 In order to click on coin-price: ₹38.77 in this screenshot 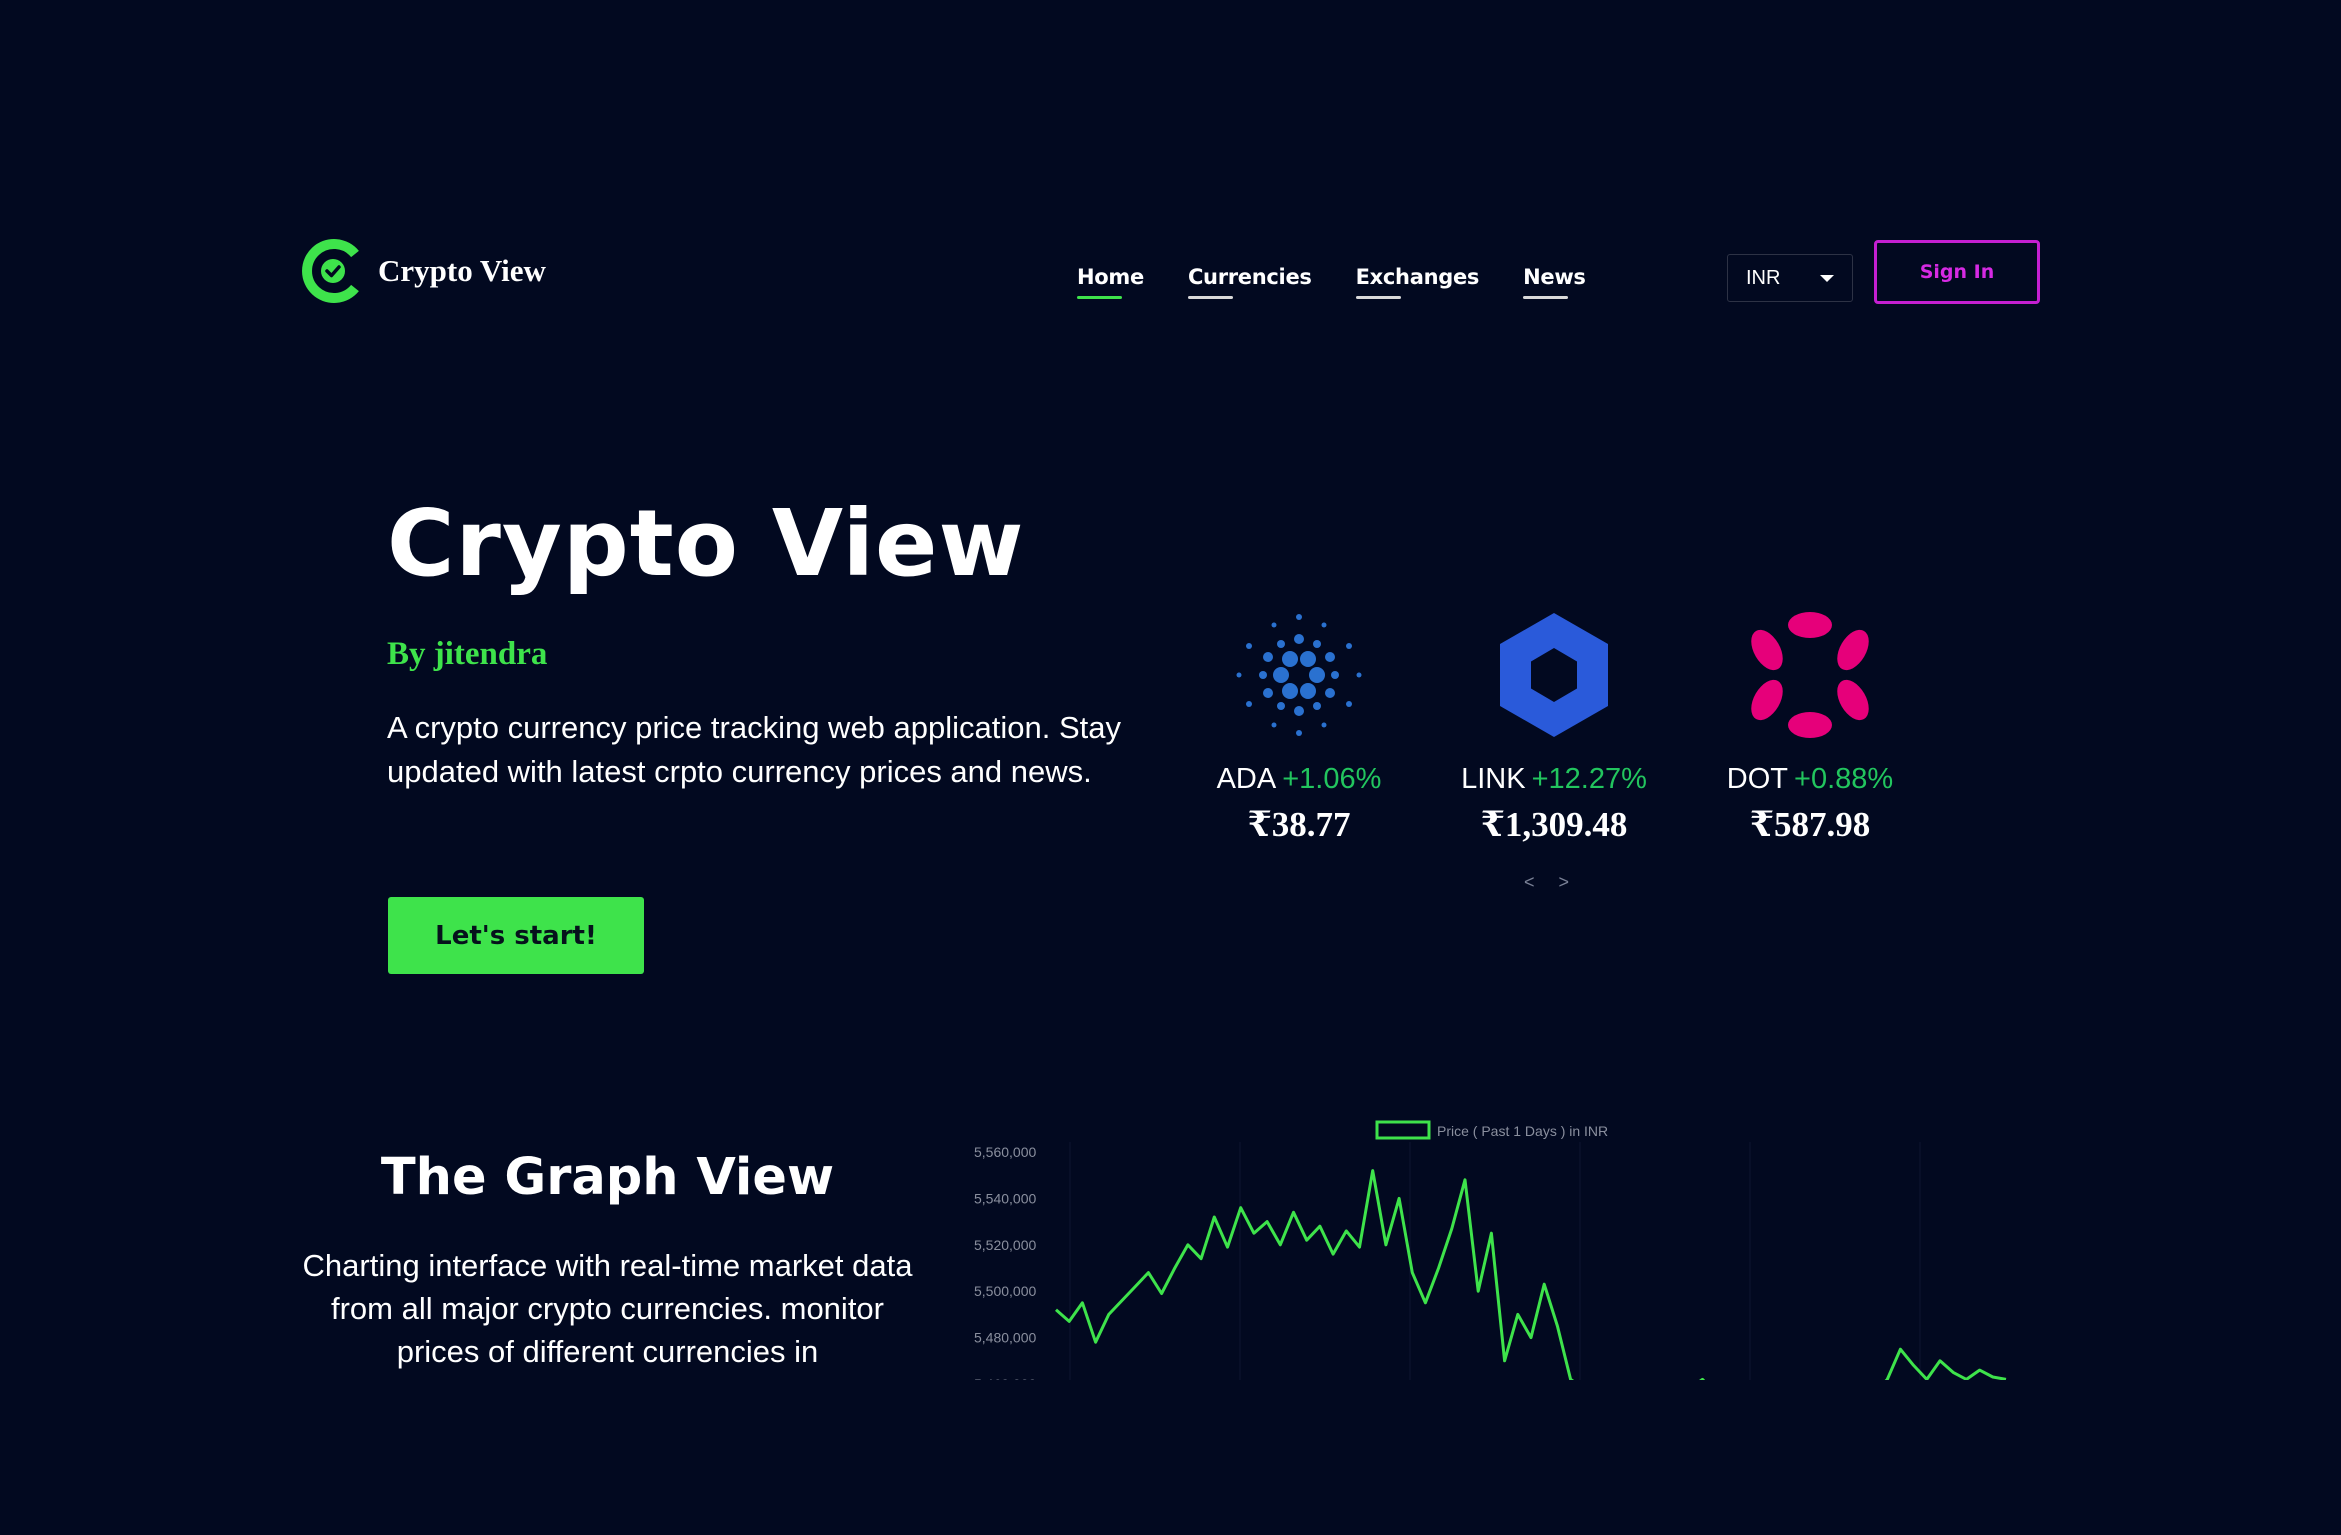, I will do `click(1299, 824)`.